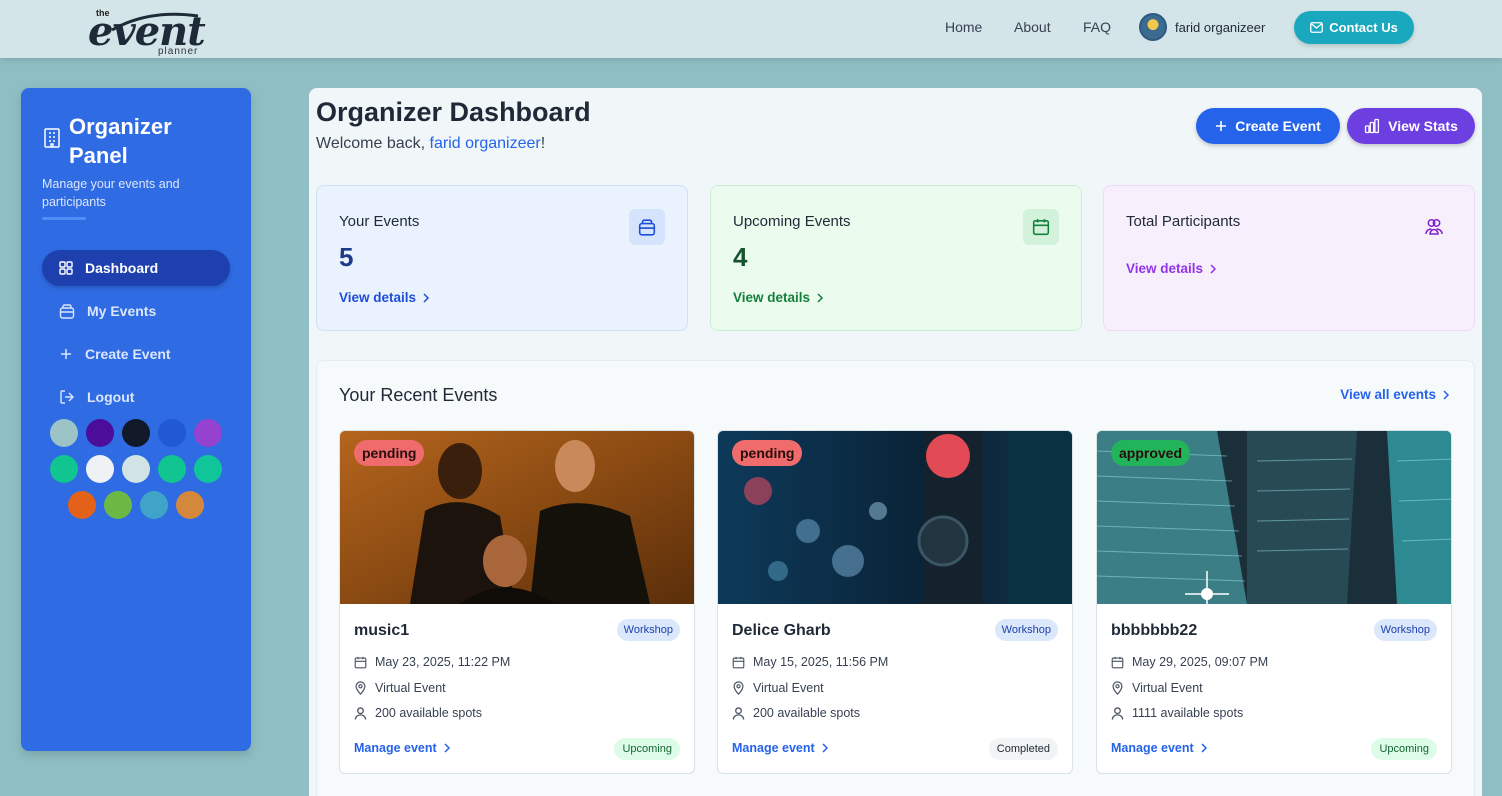 This screenshot has height=796, width=1502. Describe the element at coordinates (963, 27) in the screenshot. I see `nav-home-link: Home` at that location.